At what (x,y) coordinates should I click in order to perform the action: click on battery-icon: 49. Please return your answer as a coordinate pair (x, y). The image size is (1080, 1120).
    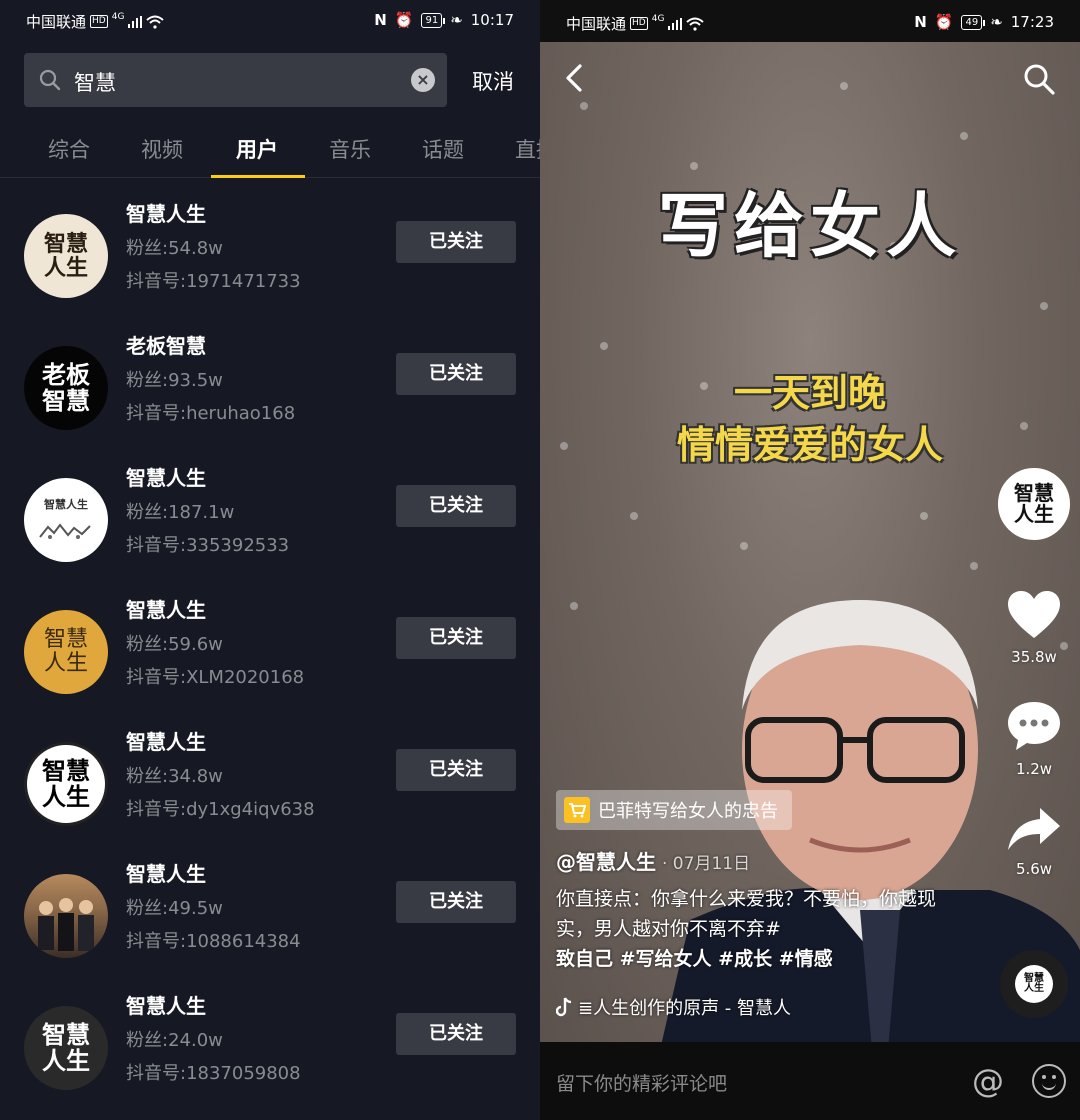
    Looking at the image, I should click on (973, 22).